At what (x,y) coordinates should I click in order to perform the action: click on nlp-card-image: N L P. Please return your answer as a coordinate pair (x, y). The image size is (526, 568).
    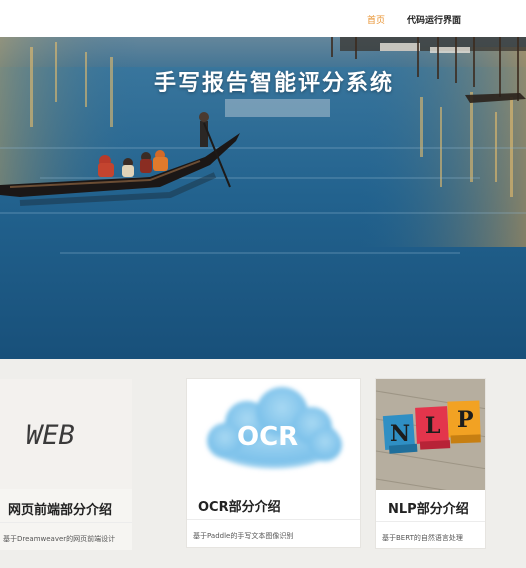
    Looking at the image, I should click on (430, 434).